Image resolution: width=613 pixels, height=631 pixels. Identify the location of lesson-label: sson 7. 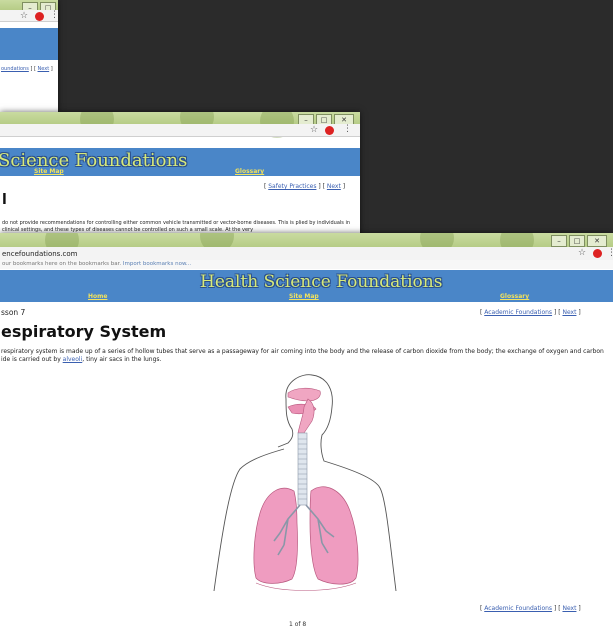
(13, 312).